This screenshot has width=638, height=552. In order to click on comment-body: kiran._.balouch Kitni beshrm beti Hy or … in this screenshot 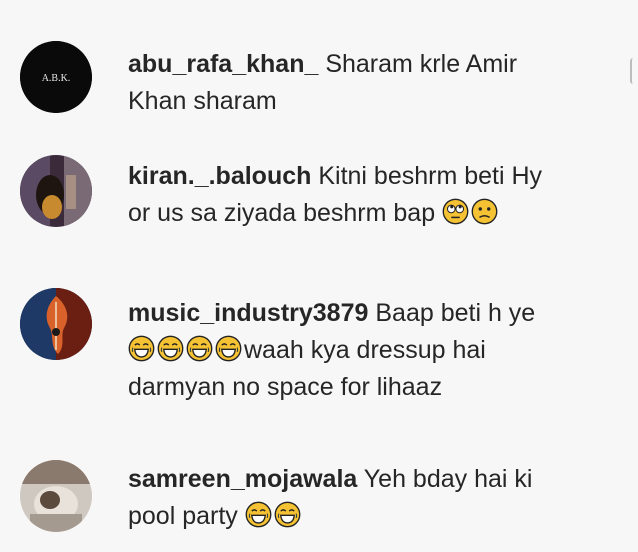, I will do `click(373, 195)`.